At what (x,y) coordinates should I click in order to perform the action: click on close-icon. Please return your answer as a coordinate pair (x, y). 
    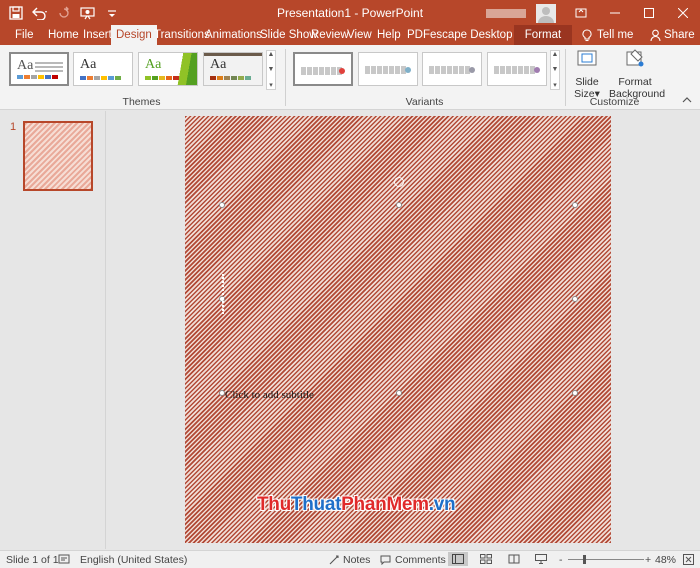
    Looking at the image, I should click on (683, 12).